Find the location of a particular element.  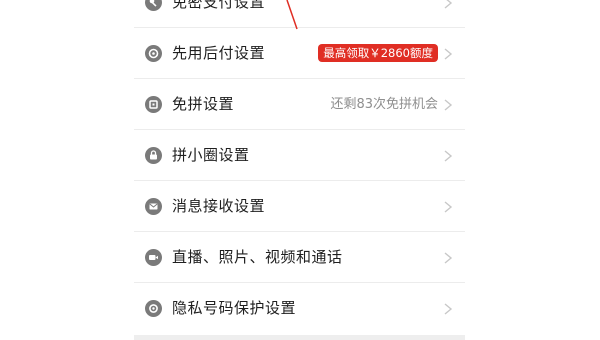

settings-item-password-free-payment: 免密支付设置 is located at coordinates (299, 14).